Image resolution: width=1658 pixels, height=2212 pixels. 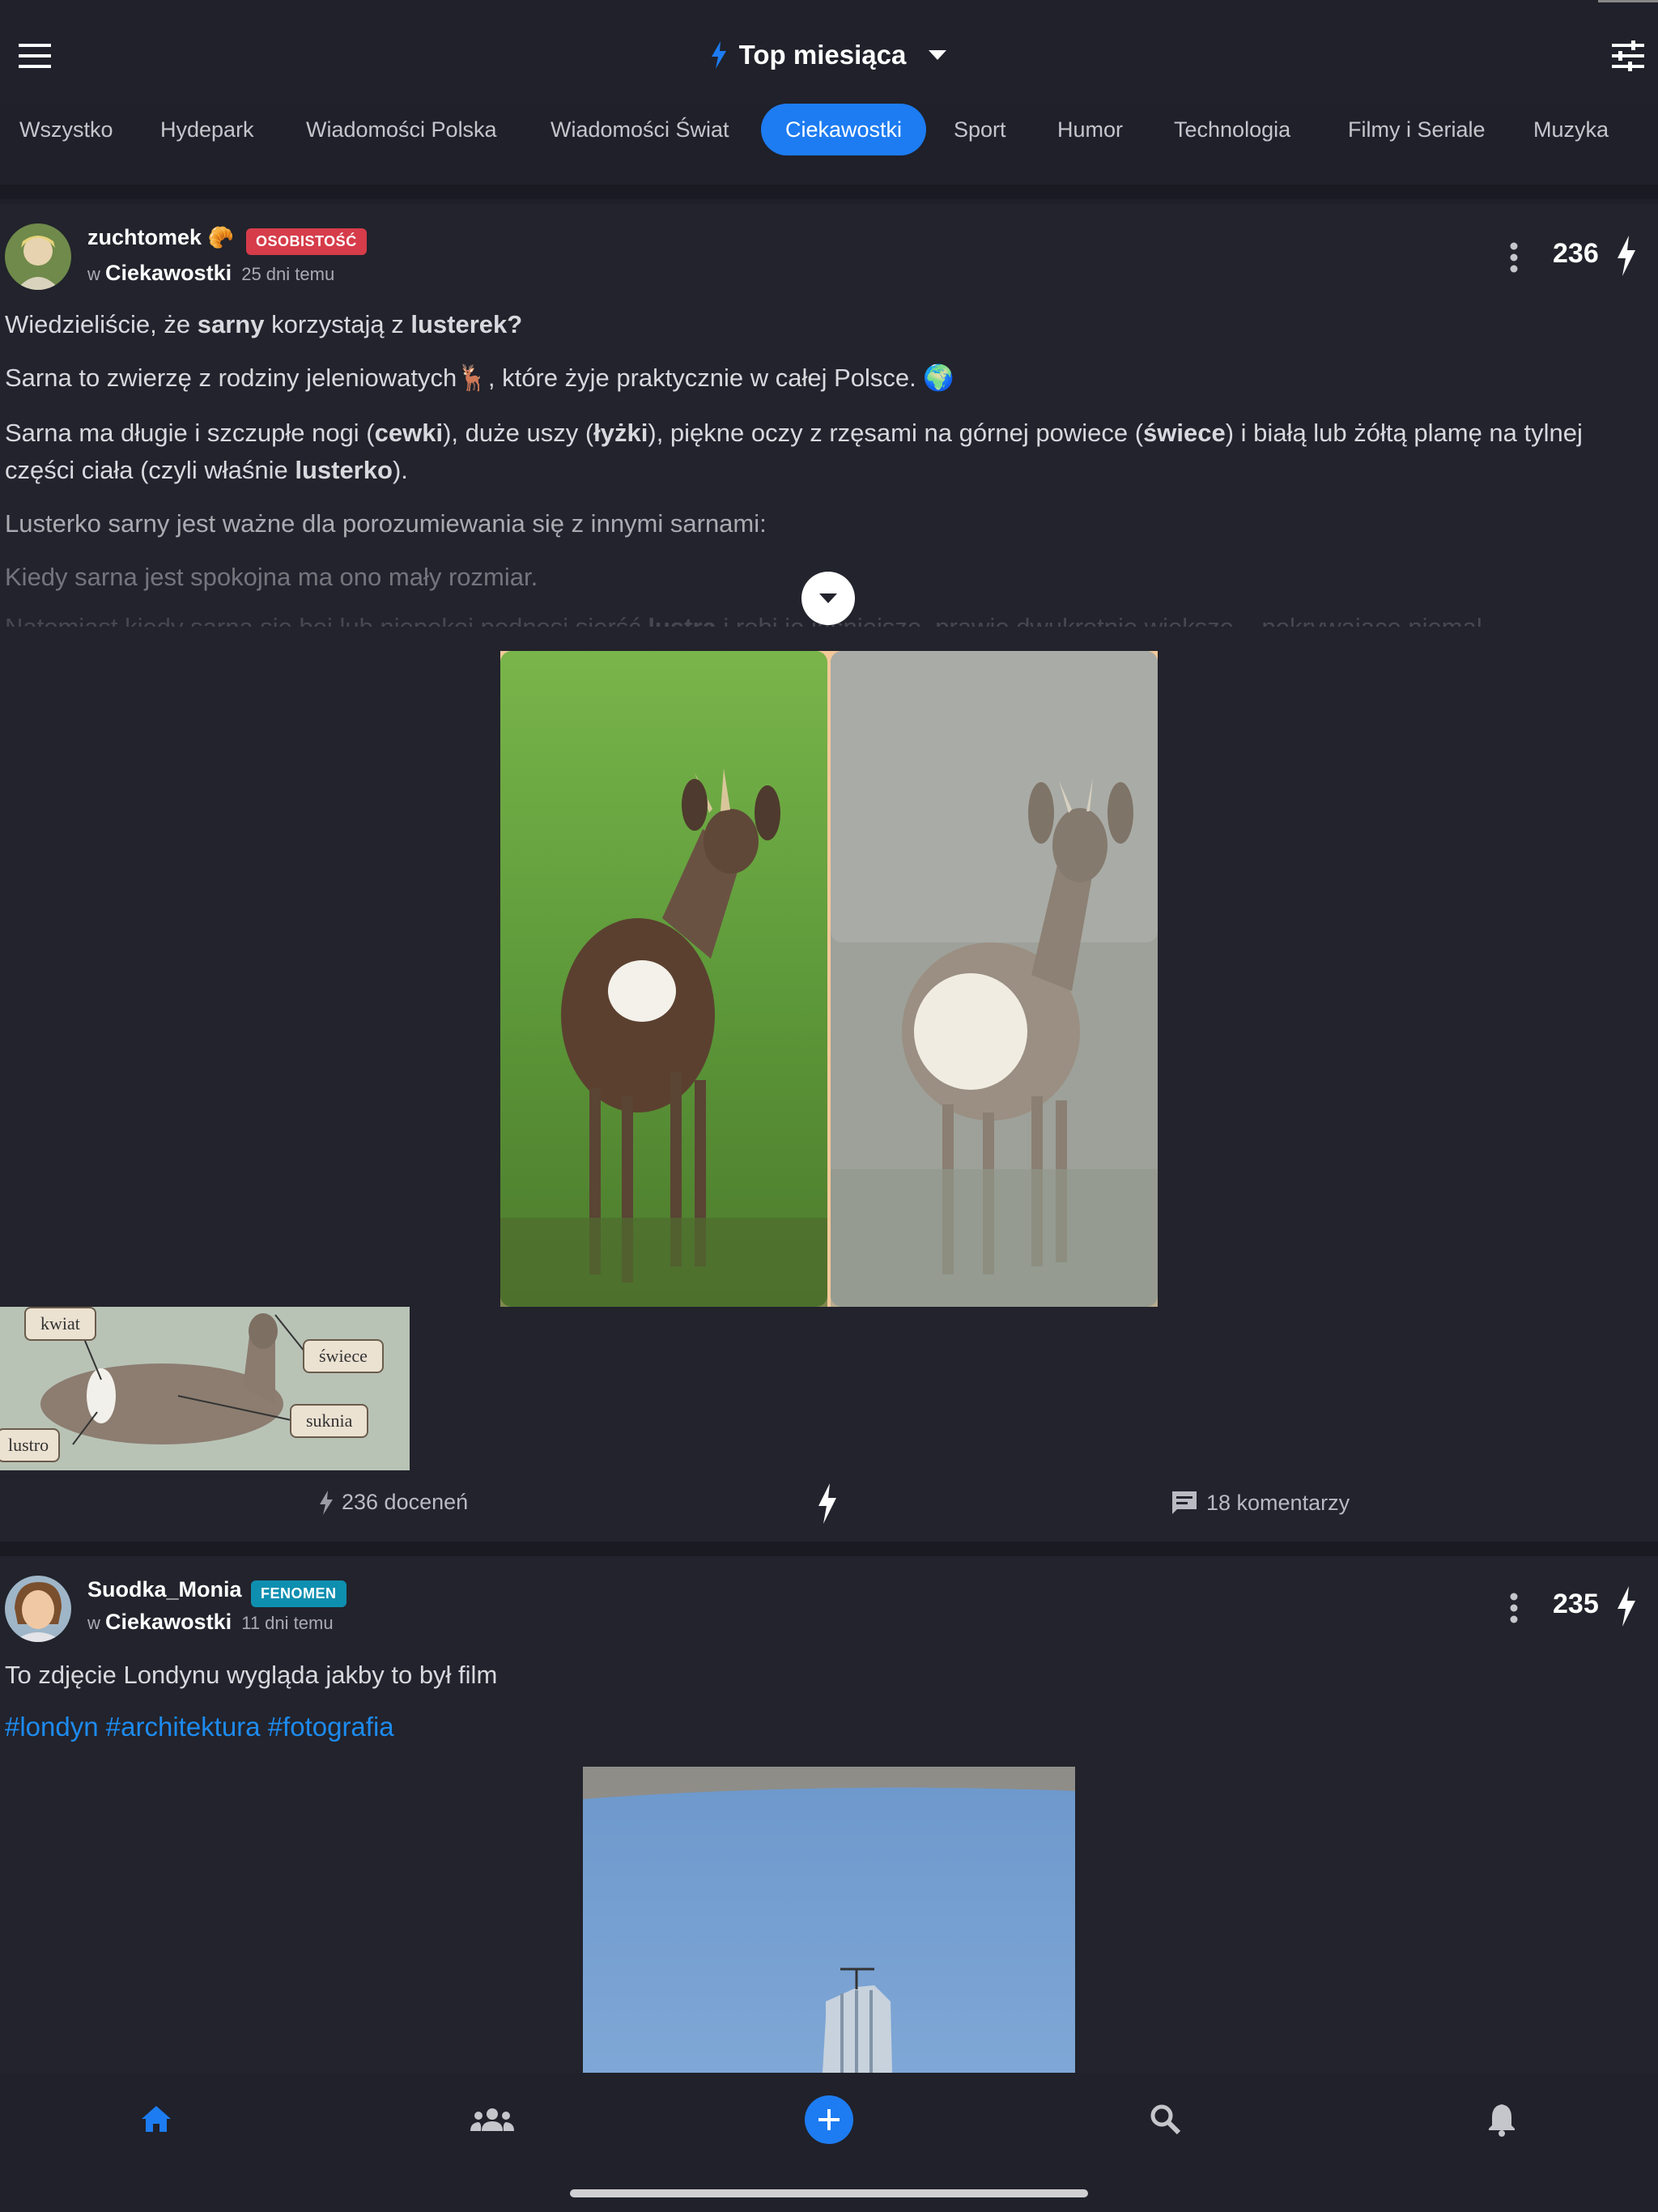 I want to click on post-image-deer-diagram: kwiat świece suknia lustro, so click(x=205, y=1389).